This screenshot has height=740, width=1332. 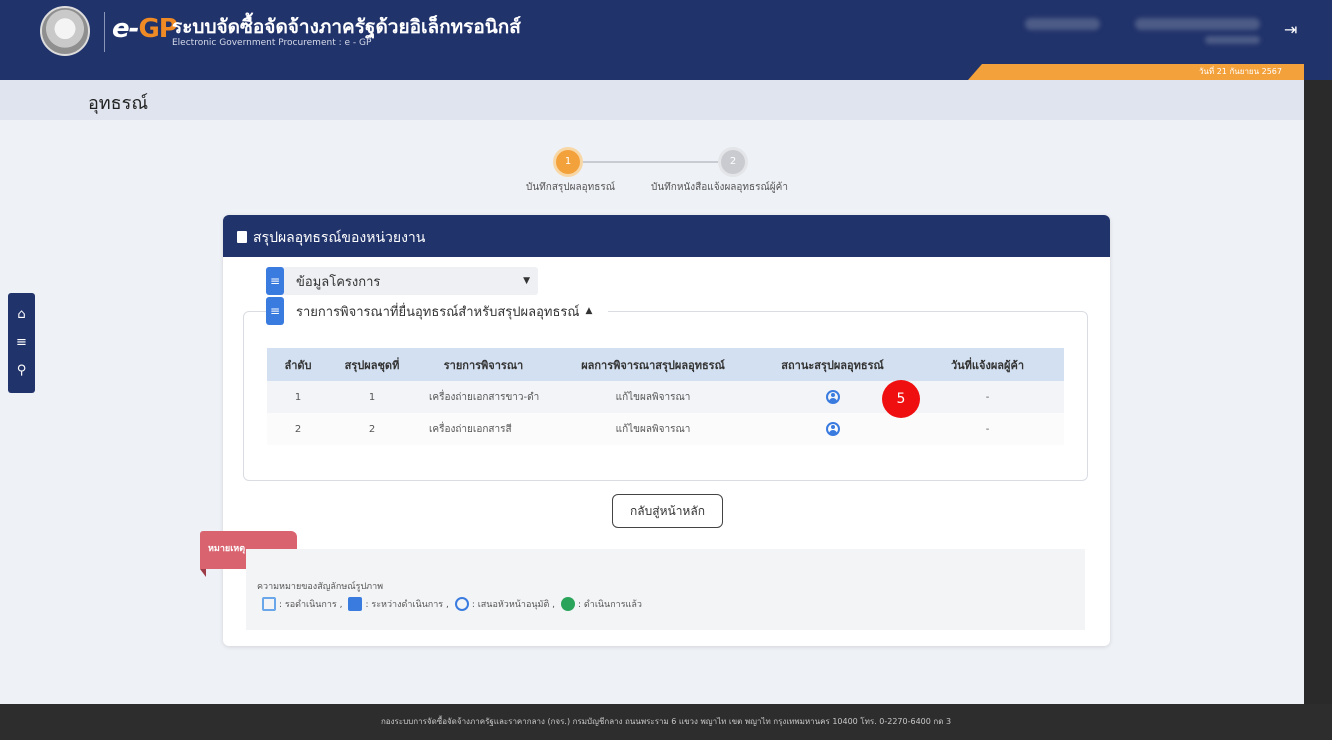 What do you see at coordinates (372, 364) in the screenshot?
I see `col-header-set: สรุปผลชุดที่` at bounding box center [372, 364].